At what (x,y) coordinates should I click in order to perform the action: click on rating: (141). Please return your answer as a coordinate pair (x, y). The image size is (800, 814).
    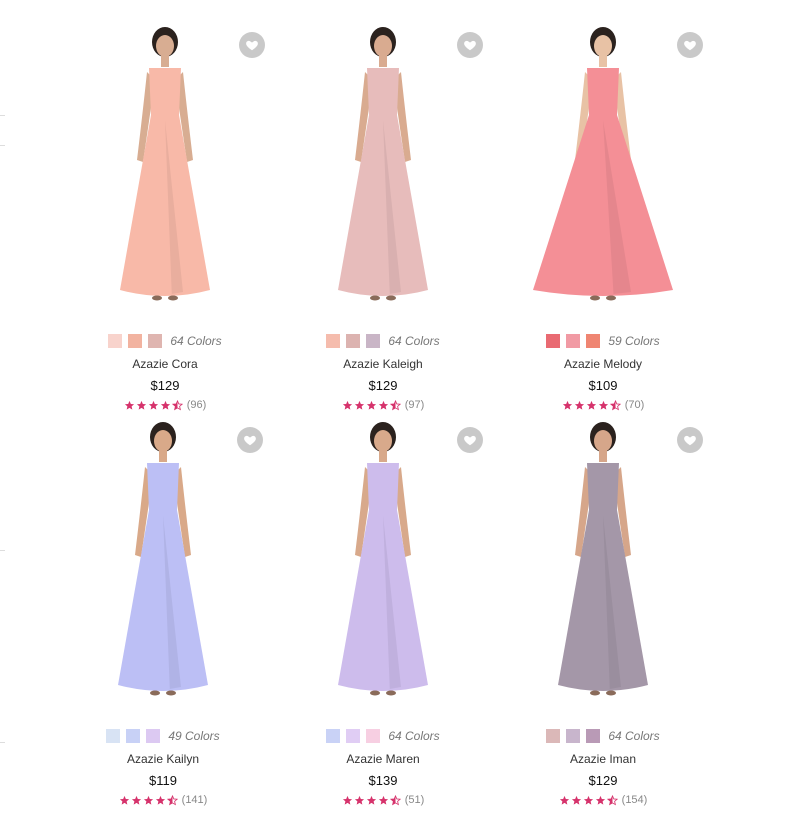
    Looking at the image, I should click on (163, 800).